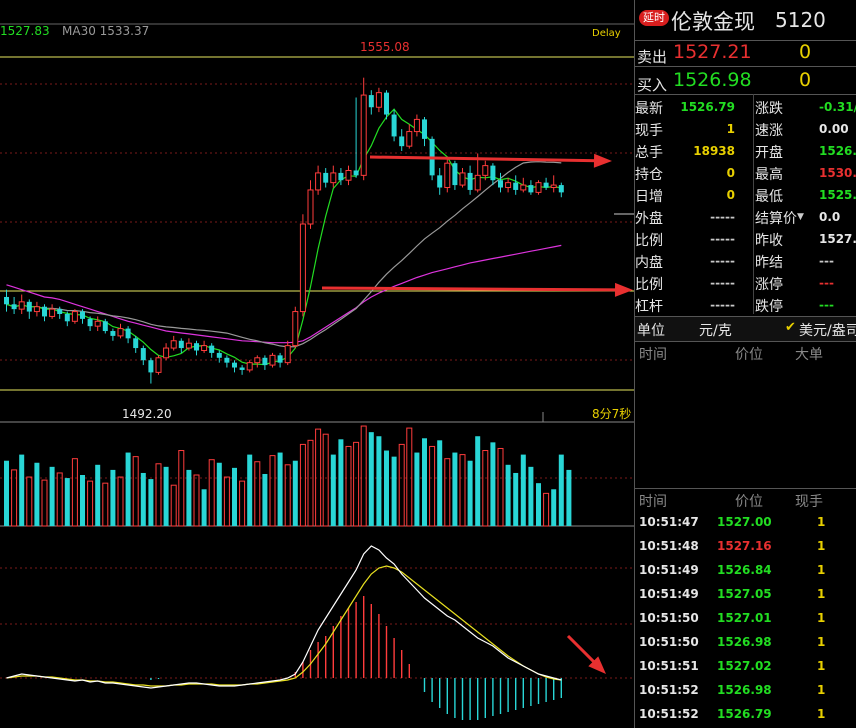  I want to click on volume-bars, so click(288, 476).